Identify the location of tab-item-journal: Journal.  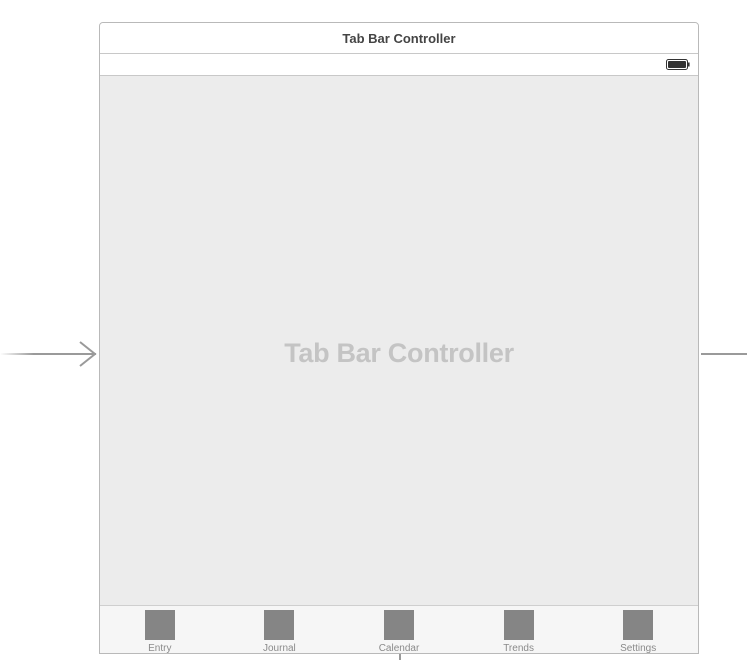
(280, 630).